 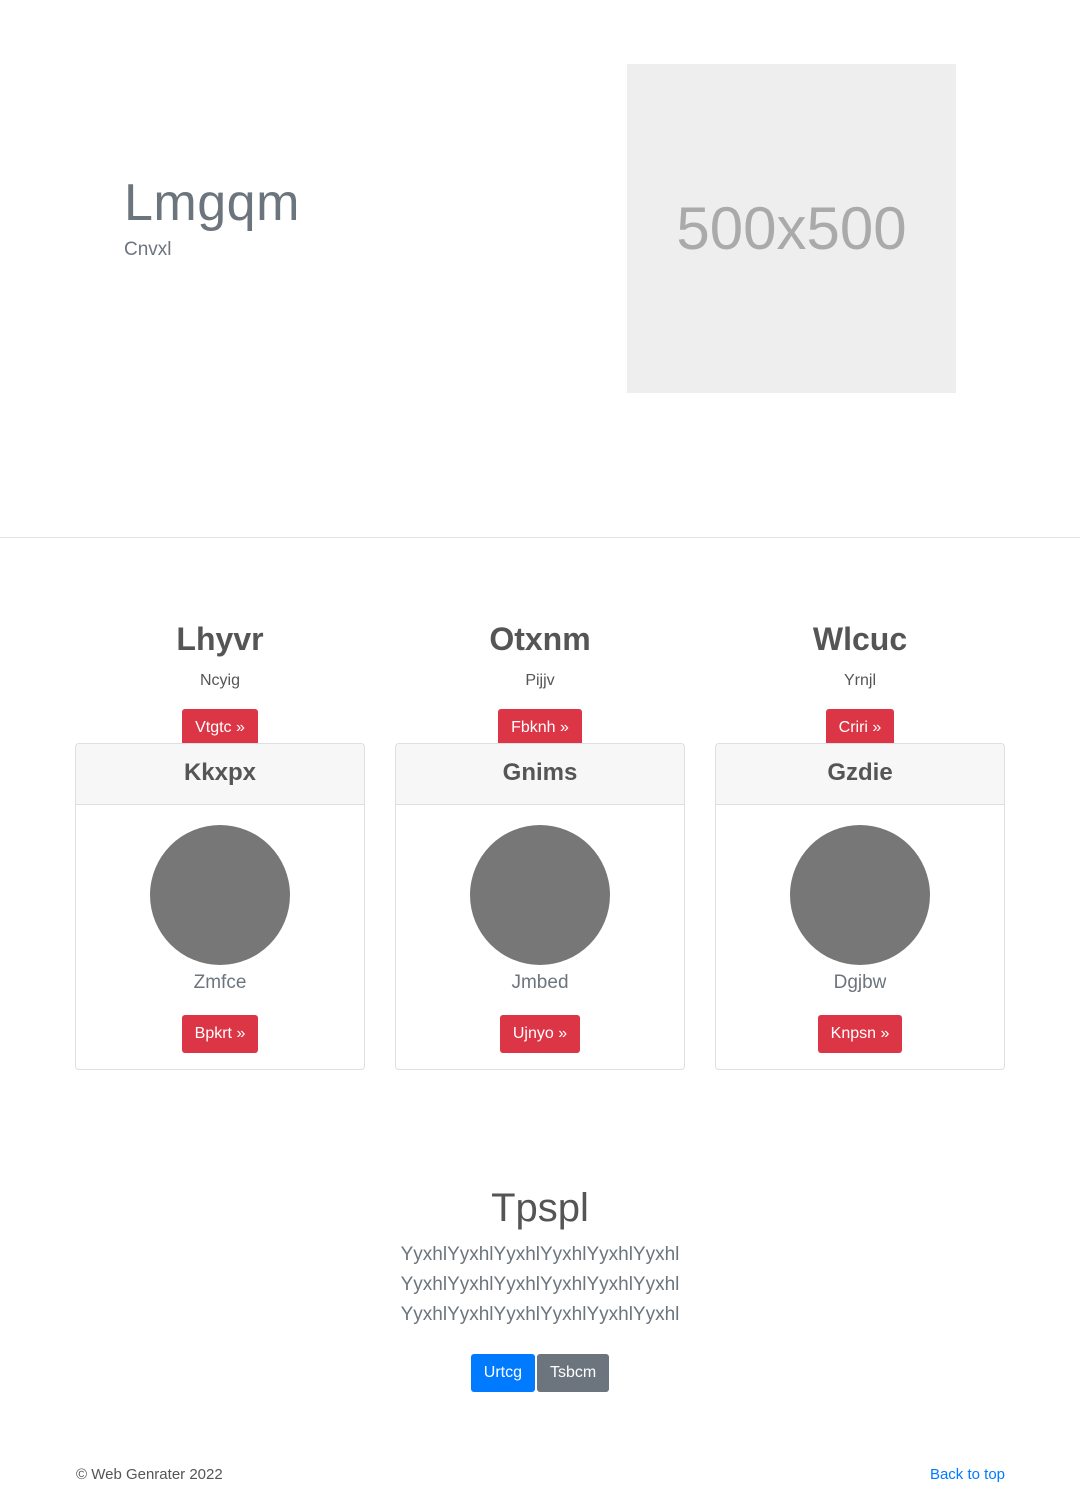 I want to click on card-body: Jmbed Ujnyo », so click(x=540, y=939).